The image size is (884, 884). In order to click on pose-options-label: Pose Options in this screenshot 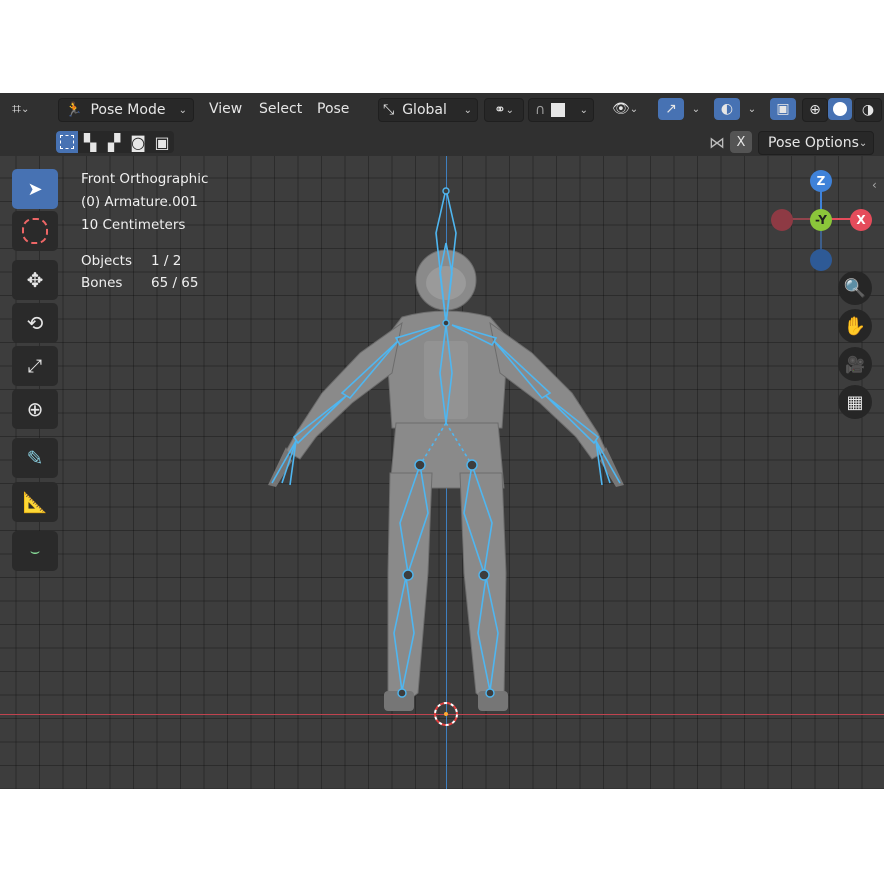, I will do `click(813, 143)`.